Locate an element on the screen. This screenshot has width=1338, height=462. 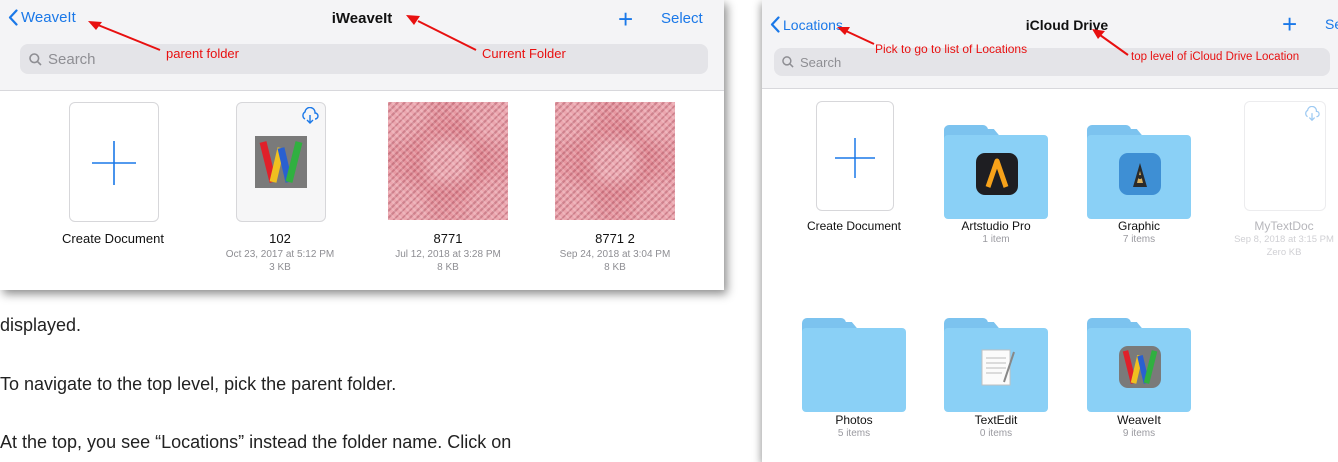
item-count: 0 items is located at coordinates (996, 433).